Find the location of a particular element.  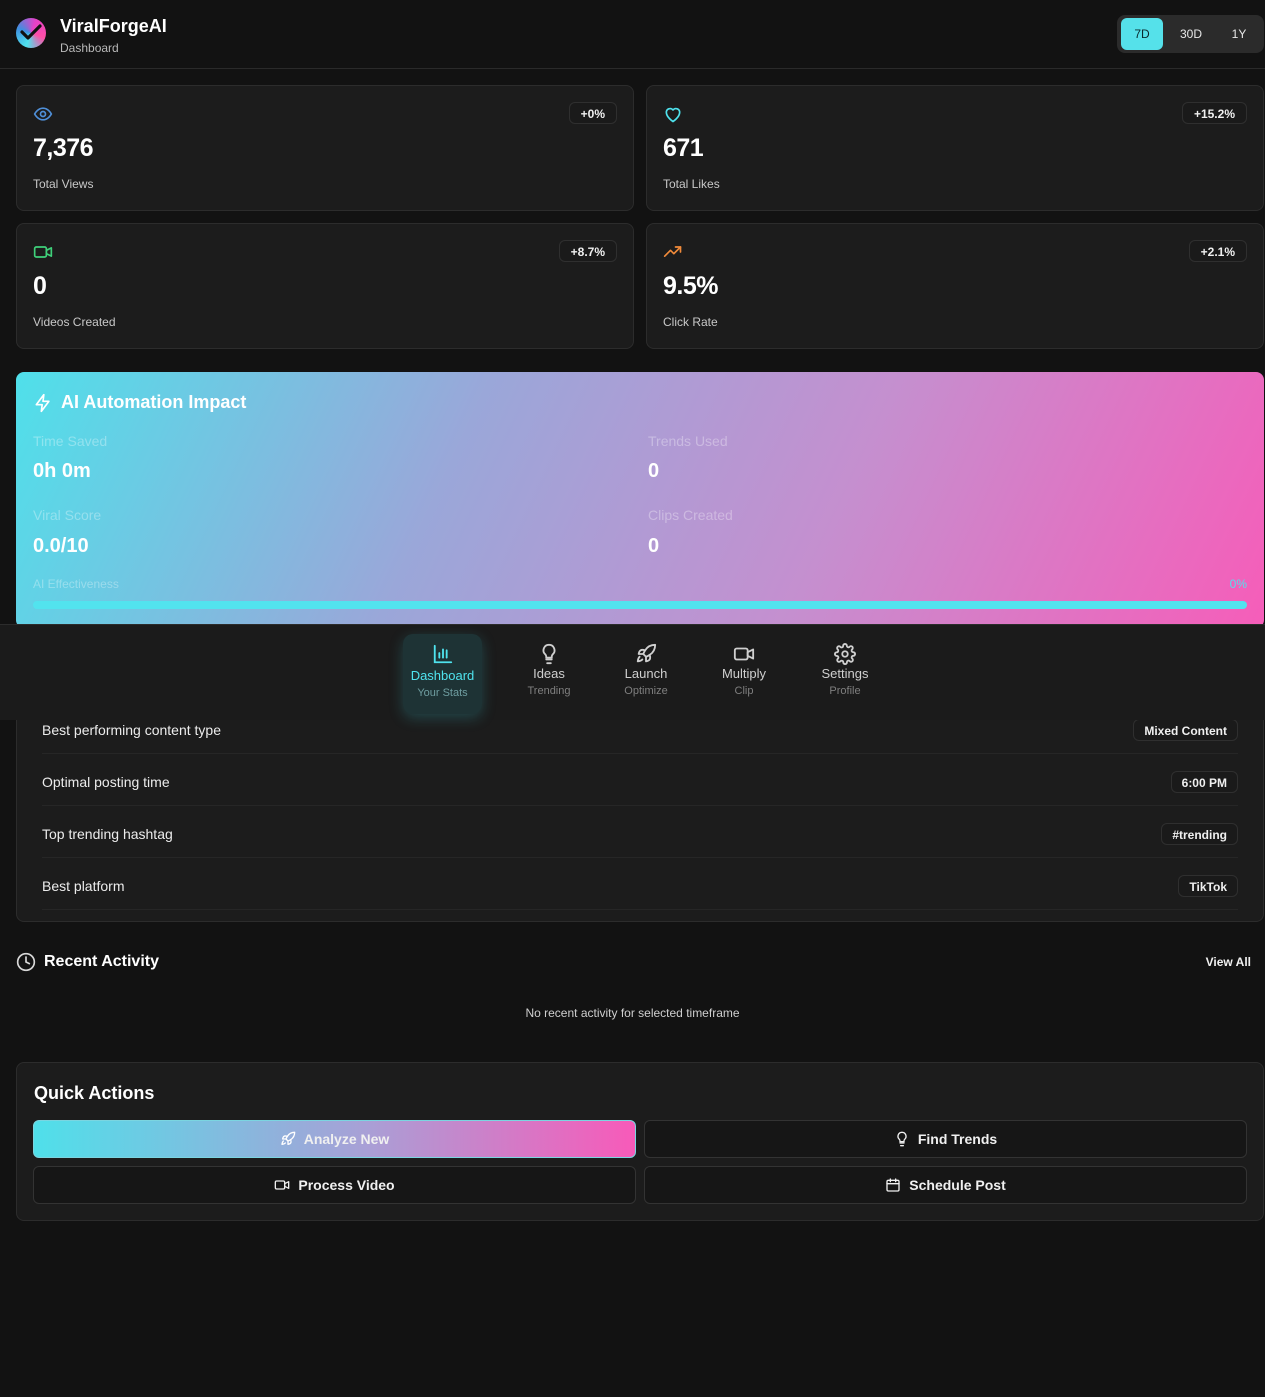

timeframe-selector: 7D 30D 1Y is located at coordinates (1190, 34).